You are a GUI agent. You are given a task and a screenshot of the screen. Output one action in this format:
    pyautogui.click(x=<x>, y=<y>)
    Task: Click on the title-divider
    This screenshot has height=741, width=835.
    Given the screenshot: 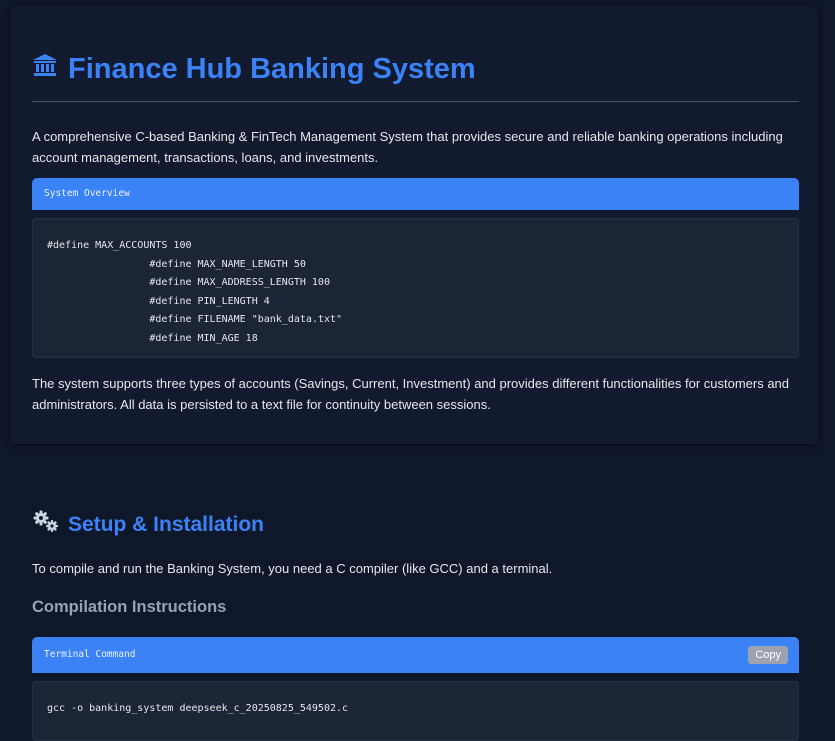 What is the action you would take?
    pyautogui.click(x=415, y=101)
    